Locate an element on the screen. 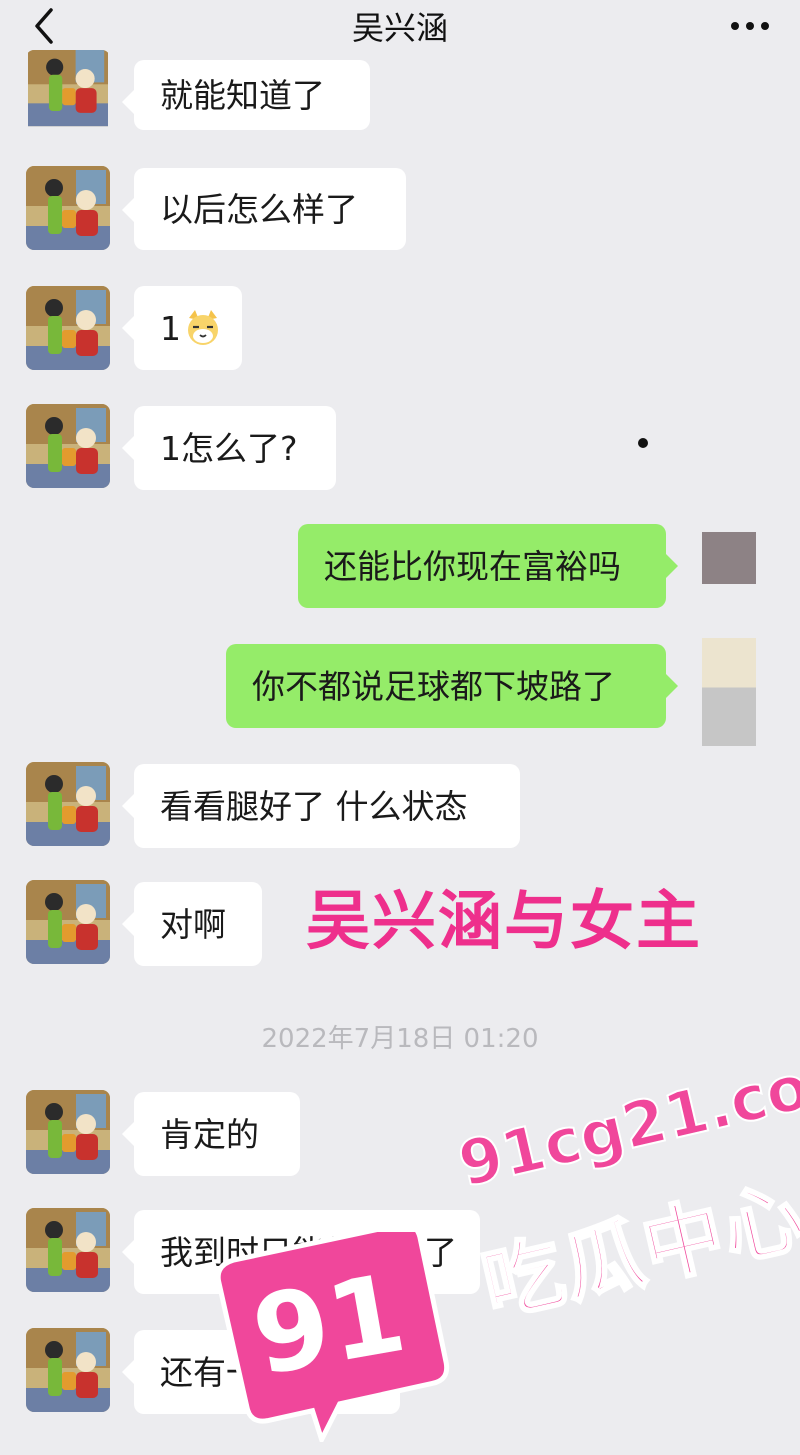 The image size is (800, 1455). message-text: 肯定的 is located at coordinates (209, 1134).